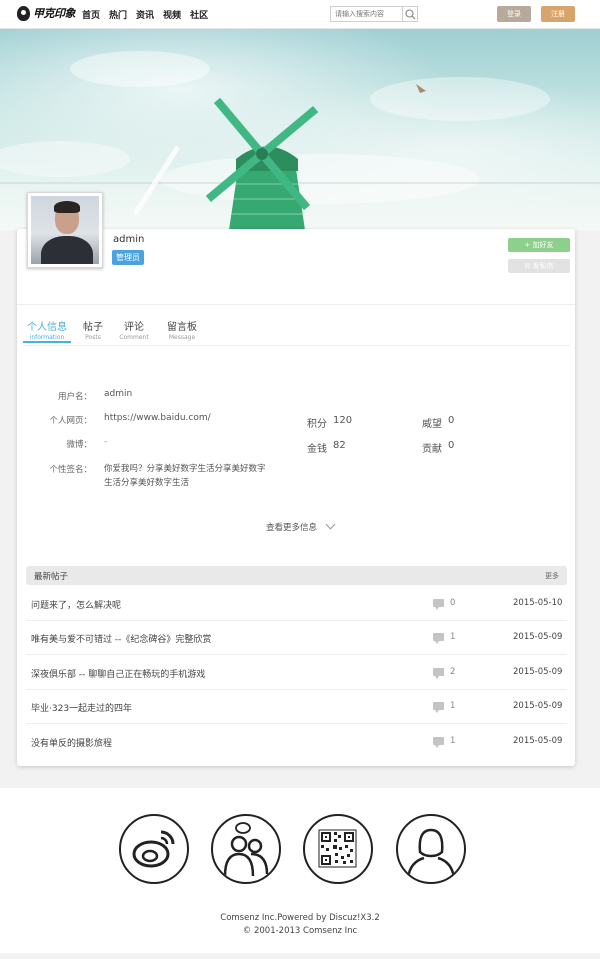 The width and height of the screenshot is (600, 959). I want to click on homepage-label: 个人网页：, so click(70, 421).